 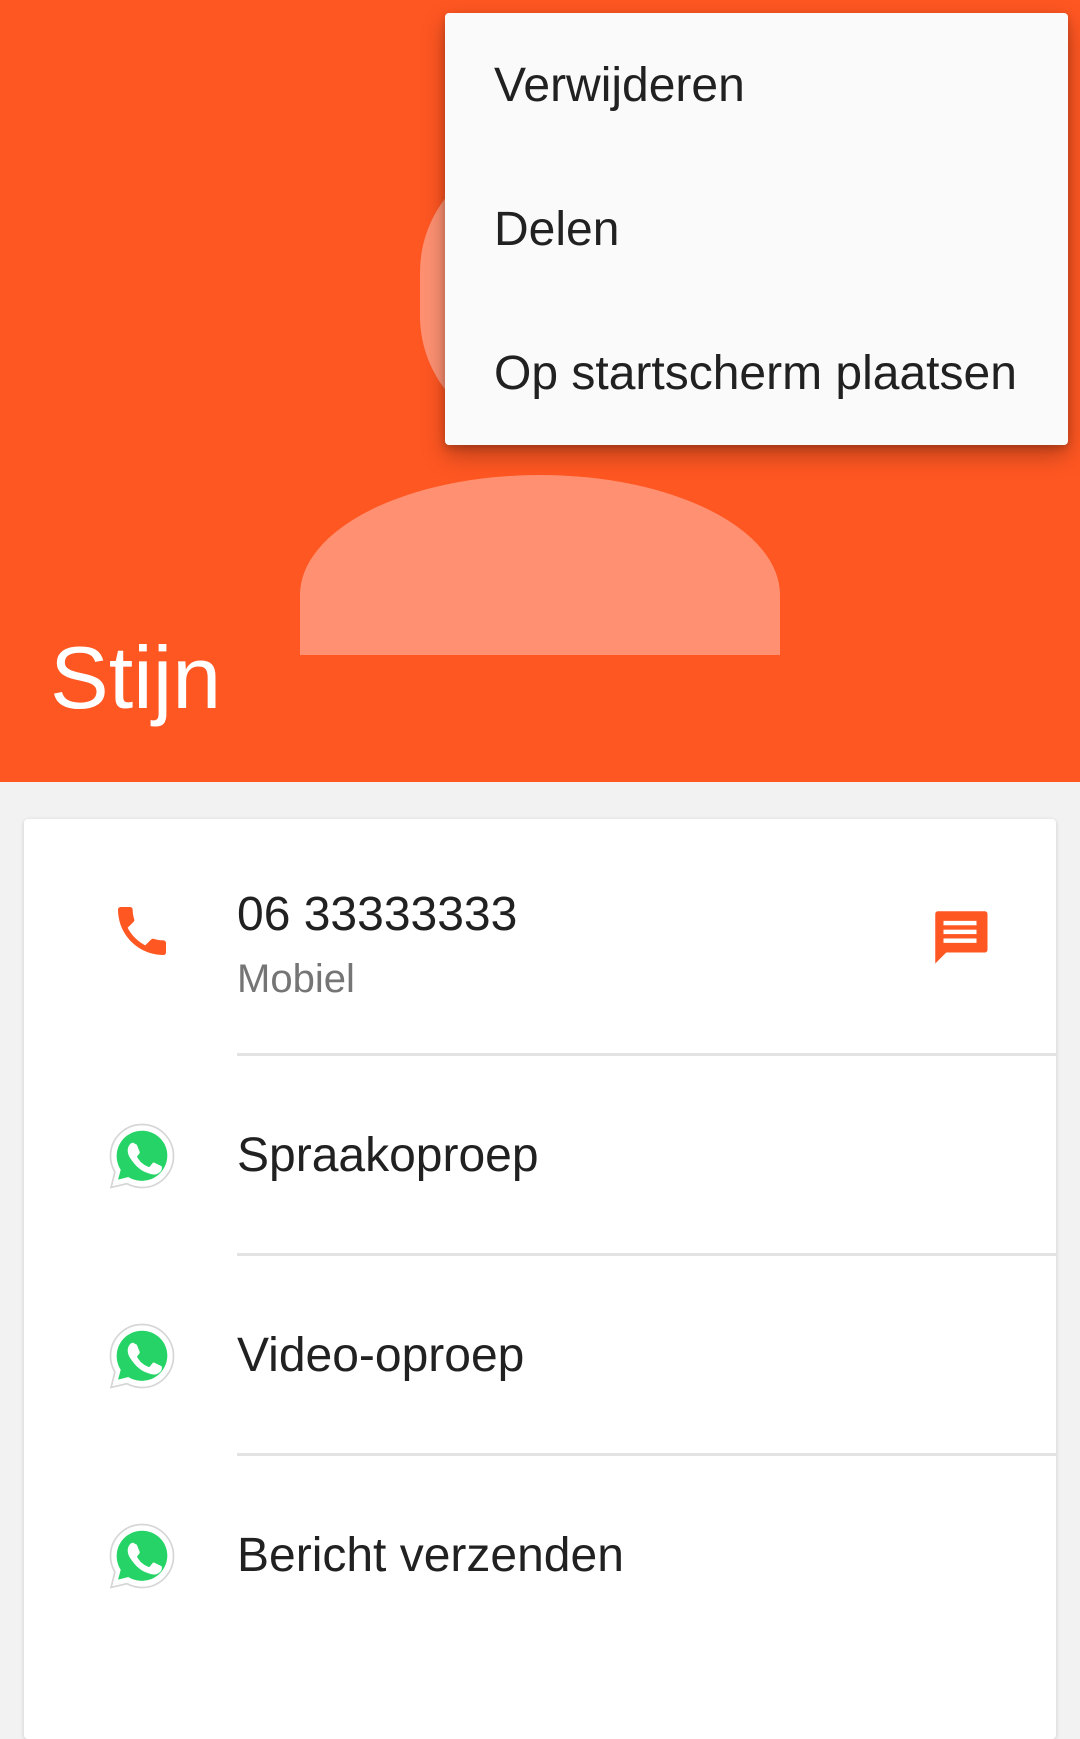 What do you see at coordinates (756, 85) in the screenshot?
I see `menu-item-delete: Verwijderen` at bounding box center [756, 85].